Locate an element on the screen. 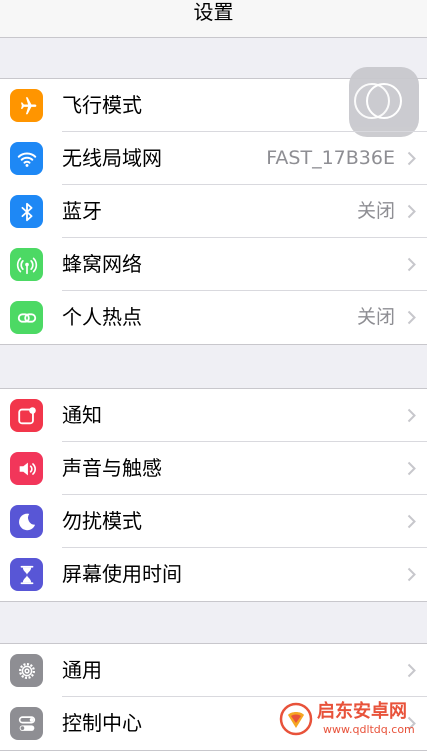 The width and height of the screenshot is (427, 751). cellular-antenna-icon is located at coordinates (26, 264).